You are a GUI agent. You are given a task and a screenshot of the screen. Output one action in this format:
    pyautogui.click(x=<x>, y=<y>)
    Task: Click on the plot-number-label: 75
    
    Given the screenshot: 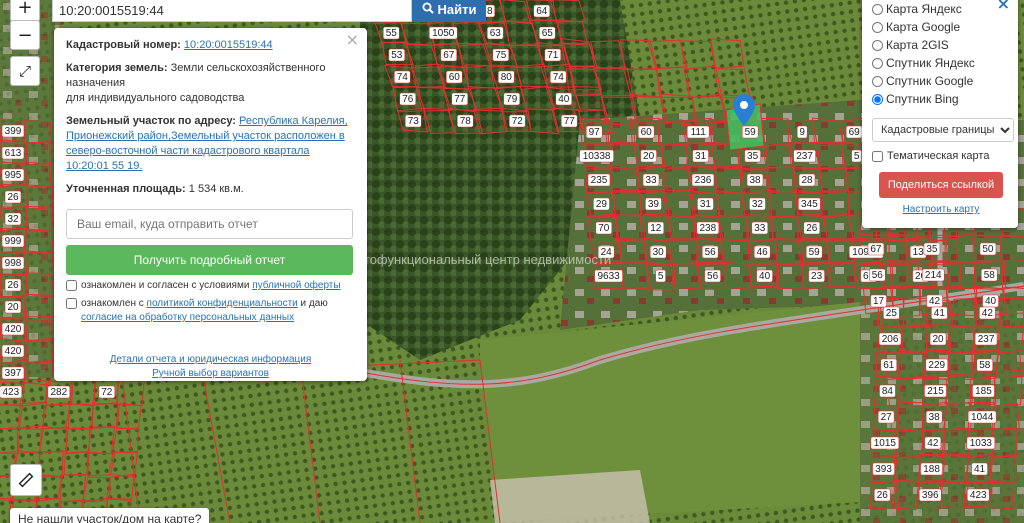 What is the action you would take?
    pyautogui.click(x=501, y=55)
    